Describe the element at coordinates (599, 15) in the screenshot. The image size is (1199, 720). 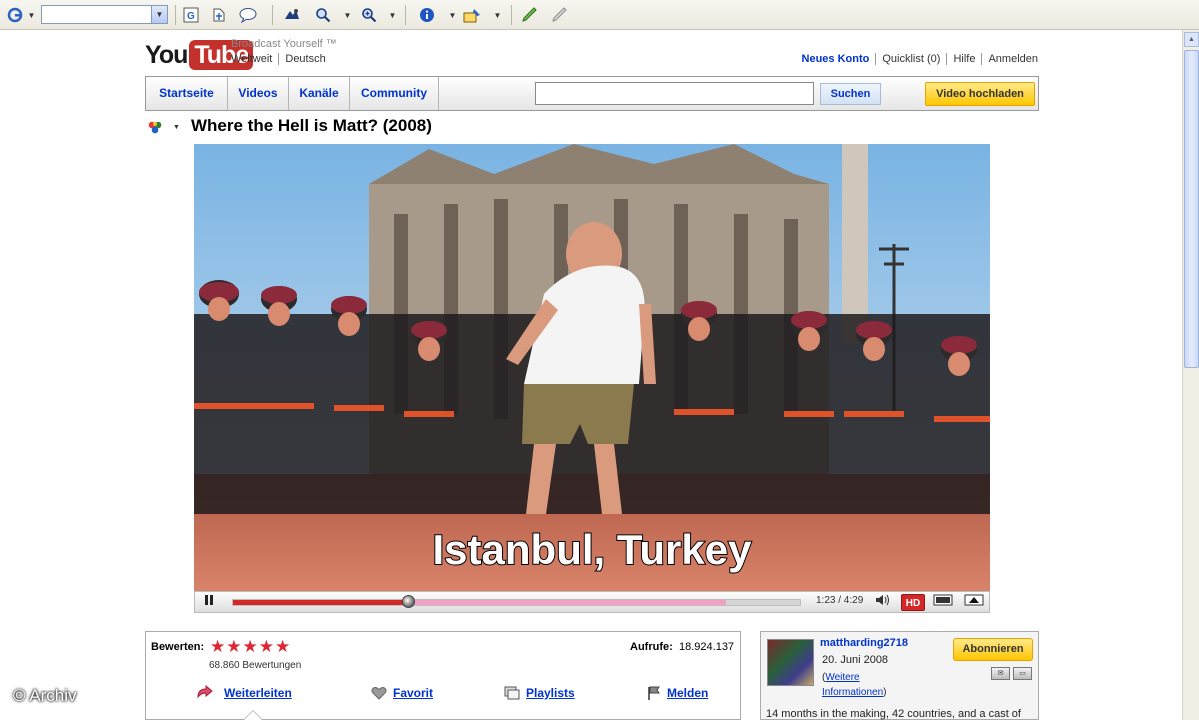
I see `browser-toolbar: ▼ ▼ G ▼ ▼ ▼ ▼` at that location.